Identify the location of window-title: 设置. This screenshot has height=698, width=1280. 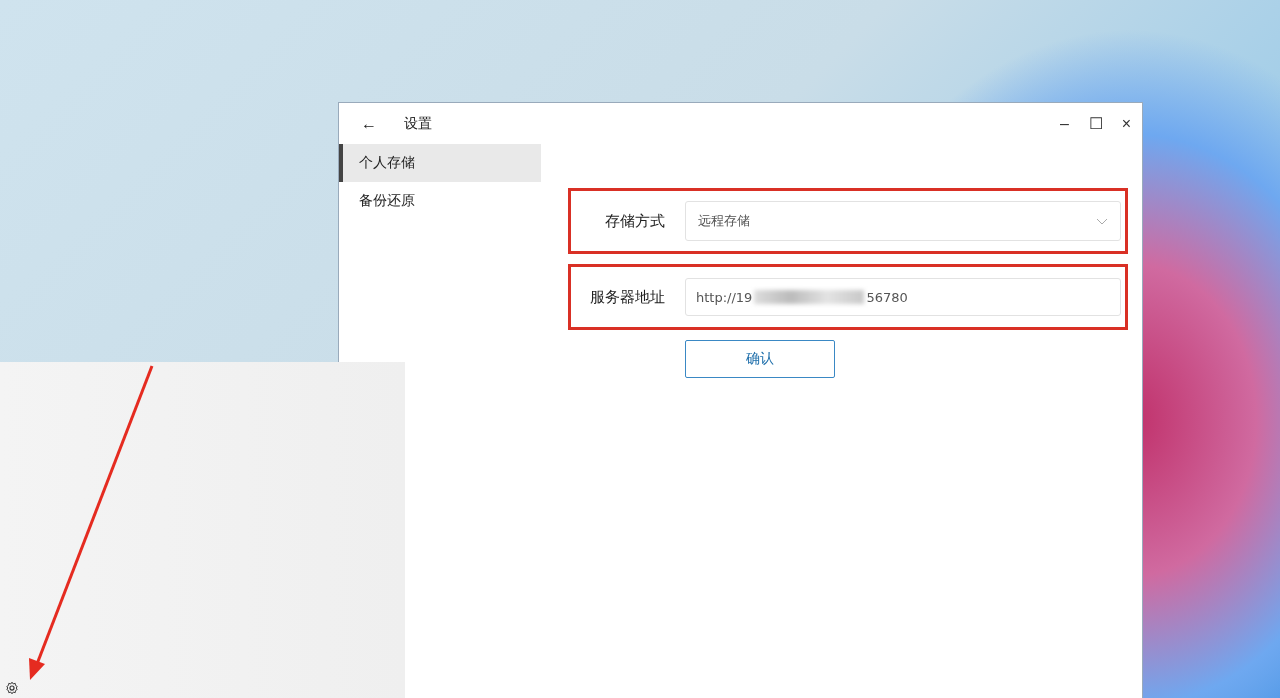
(418, 123).